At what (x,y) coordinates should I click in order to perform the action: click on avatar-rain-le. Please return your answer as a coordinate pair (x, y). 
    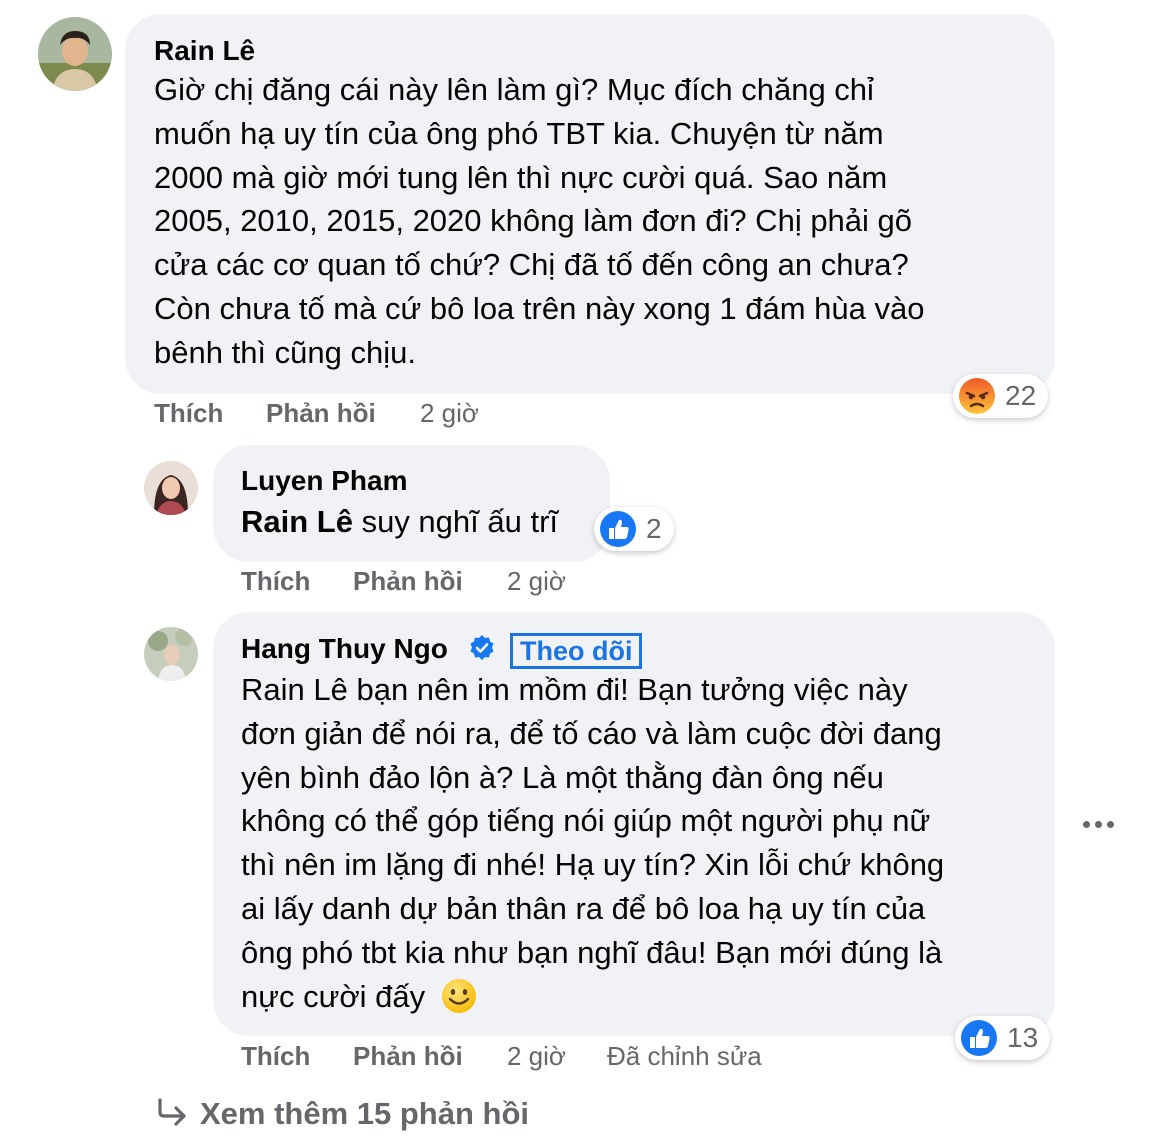
    Looking at the image, I should click on (75, 54).